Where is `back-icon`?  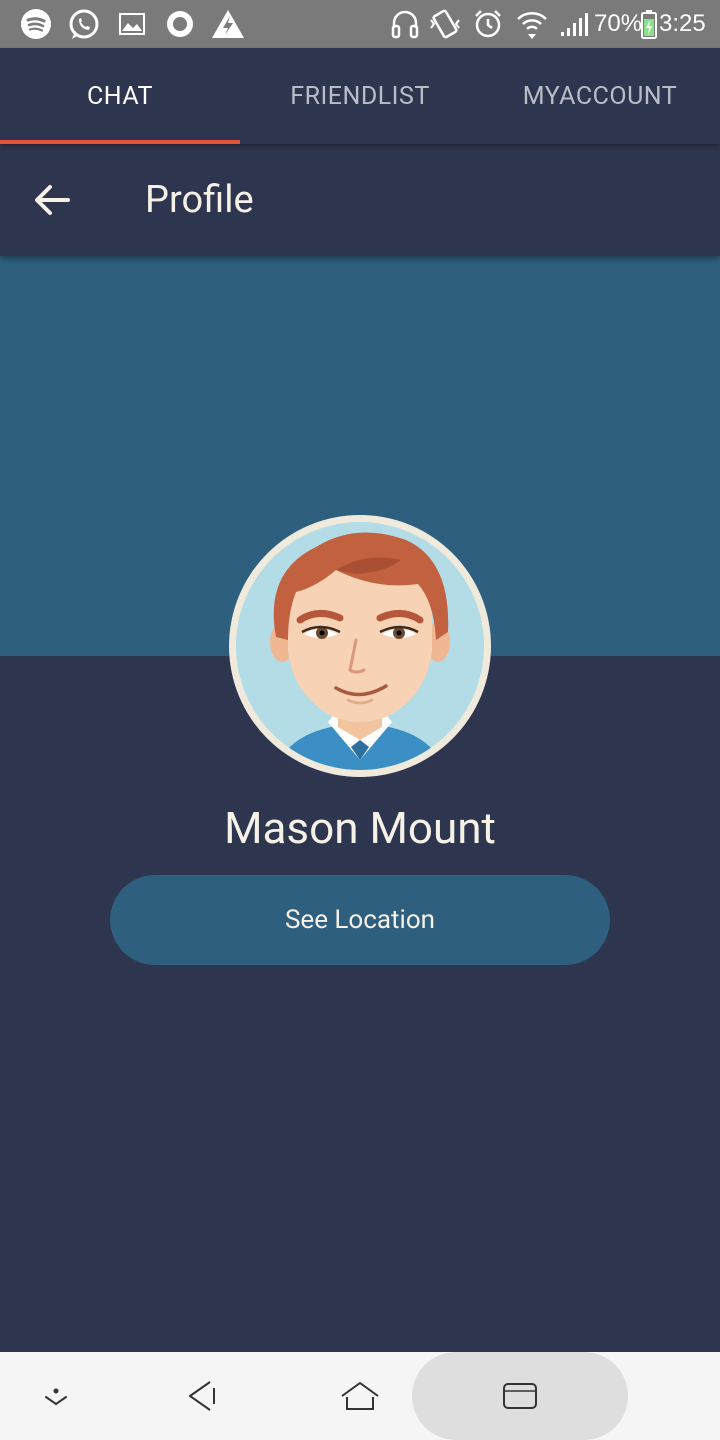
back-icon is located at coordinates (202, 1396).